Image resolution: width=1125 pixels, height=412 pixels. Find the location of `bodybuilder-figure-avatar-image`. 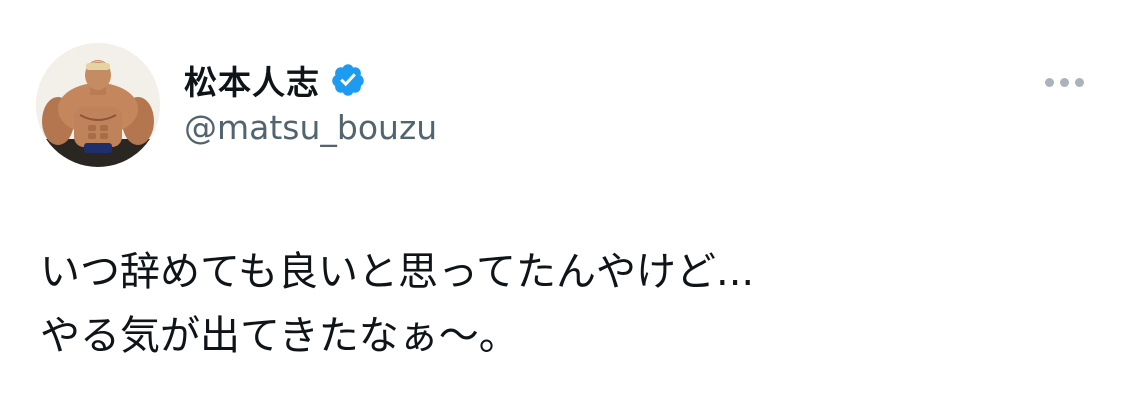

bodybuilder-figure-avatar-image is located at coordinates (98, 105).